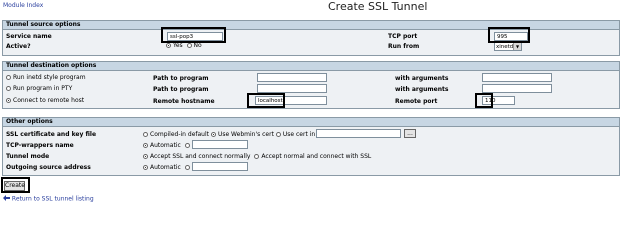 The width and height of the screenshot is (620, 240). I want to click on mode-normal-label: Accept normal and connect with SSL, so click(316, 156).